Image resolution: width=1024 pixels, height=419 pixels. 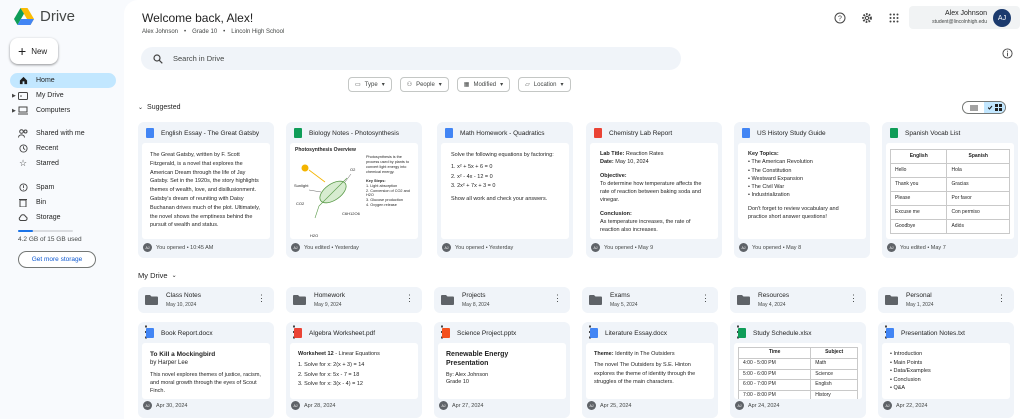 I want to click on account-switcher: Alex Johnson student@lincolnhigh.edu AJ, so click(x=964, y=17).